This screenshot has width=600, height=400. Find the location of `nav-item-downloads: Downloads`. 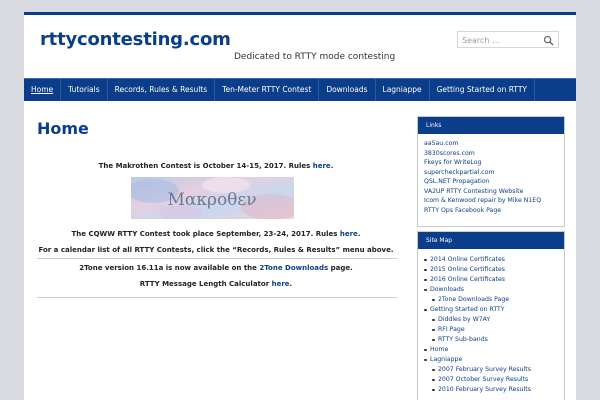

nav-item-downloads: Downloads is located at coordinates (347, 90).